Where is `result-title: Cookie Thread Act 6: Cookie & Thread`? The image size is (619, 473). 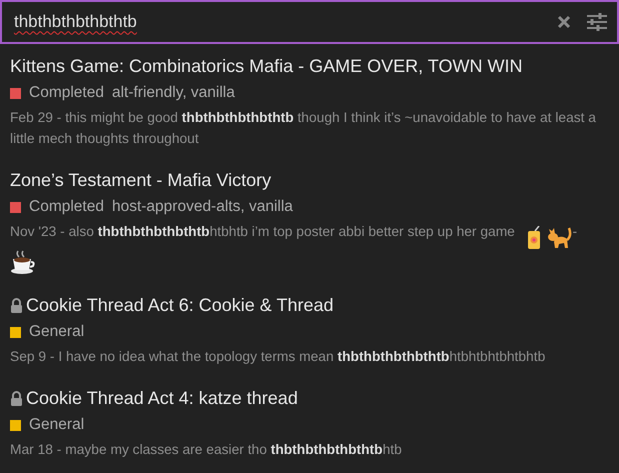 result-title: Cookie Thread Act 6: Cookie & Thread is located at coordinates (180, 305).